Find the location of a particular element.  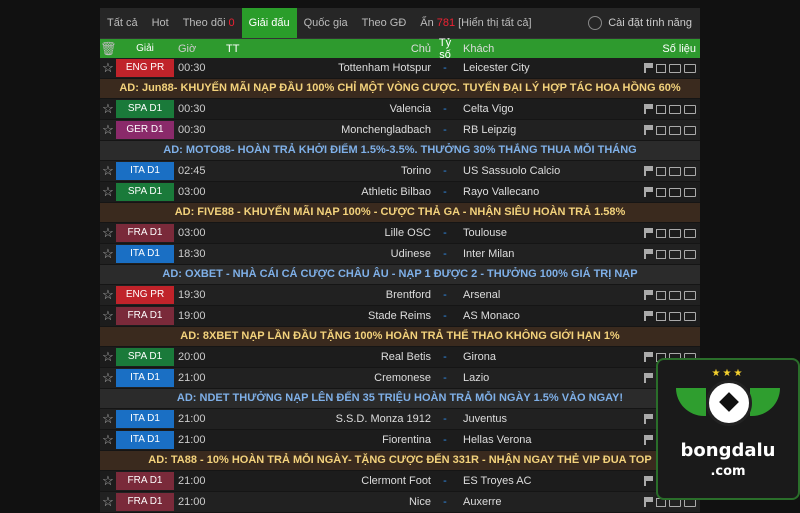

away-team: Auxerre is located at coordinates (549, 502).